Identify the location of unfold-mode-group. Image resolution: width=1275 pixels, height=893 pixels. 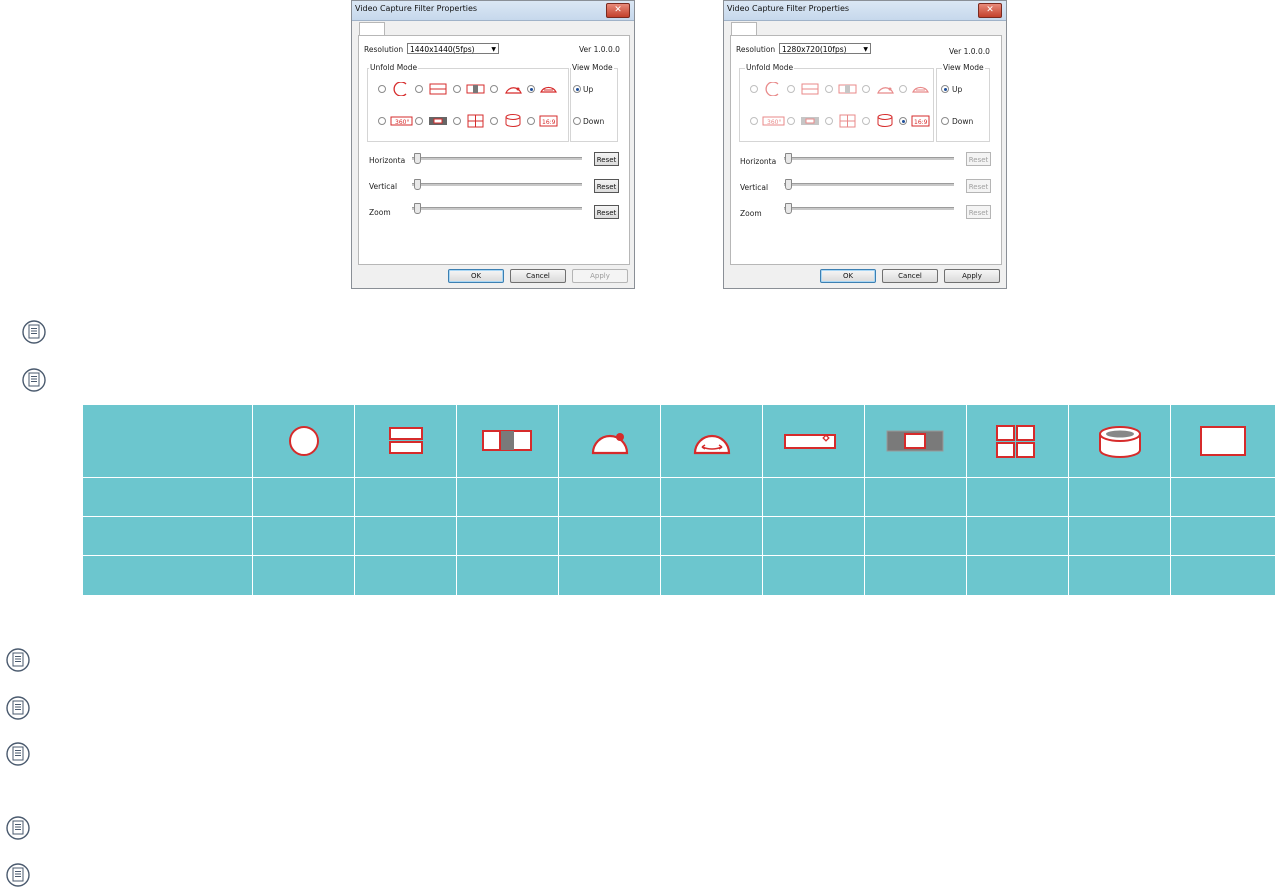
(468, 105).